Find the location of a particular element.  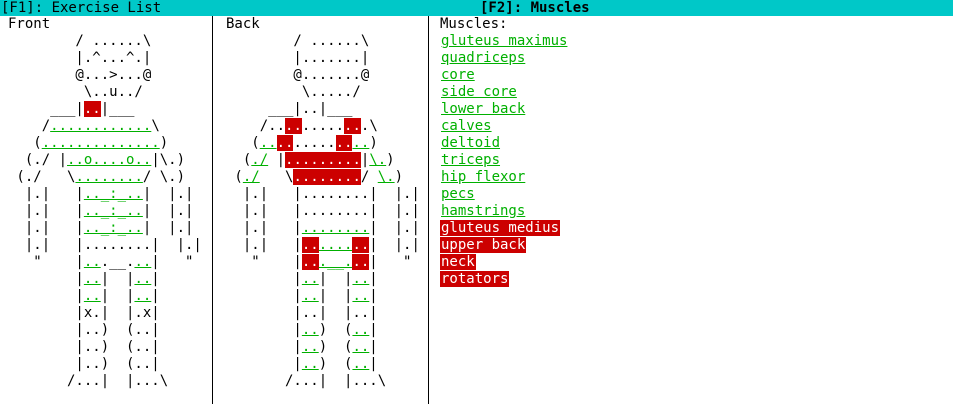

muscle-item-pecs: pecs is located at coordinates (695, 194).